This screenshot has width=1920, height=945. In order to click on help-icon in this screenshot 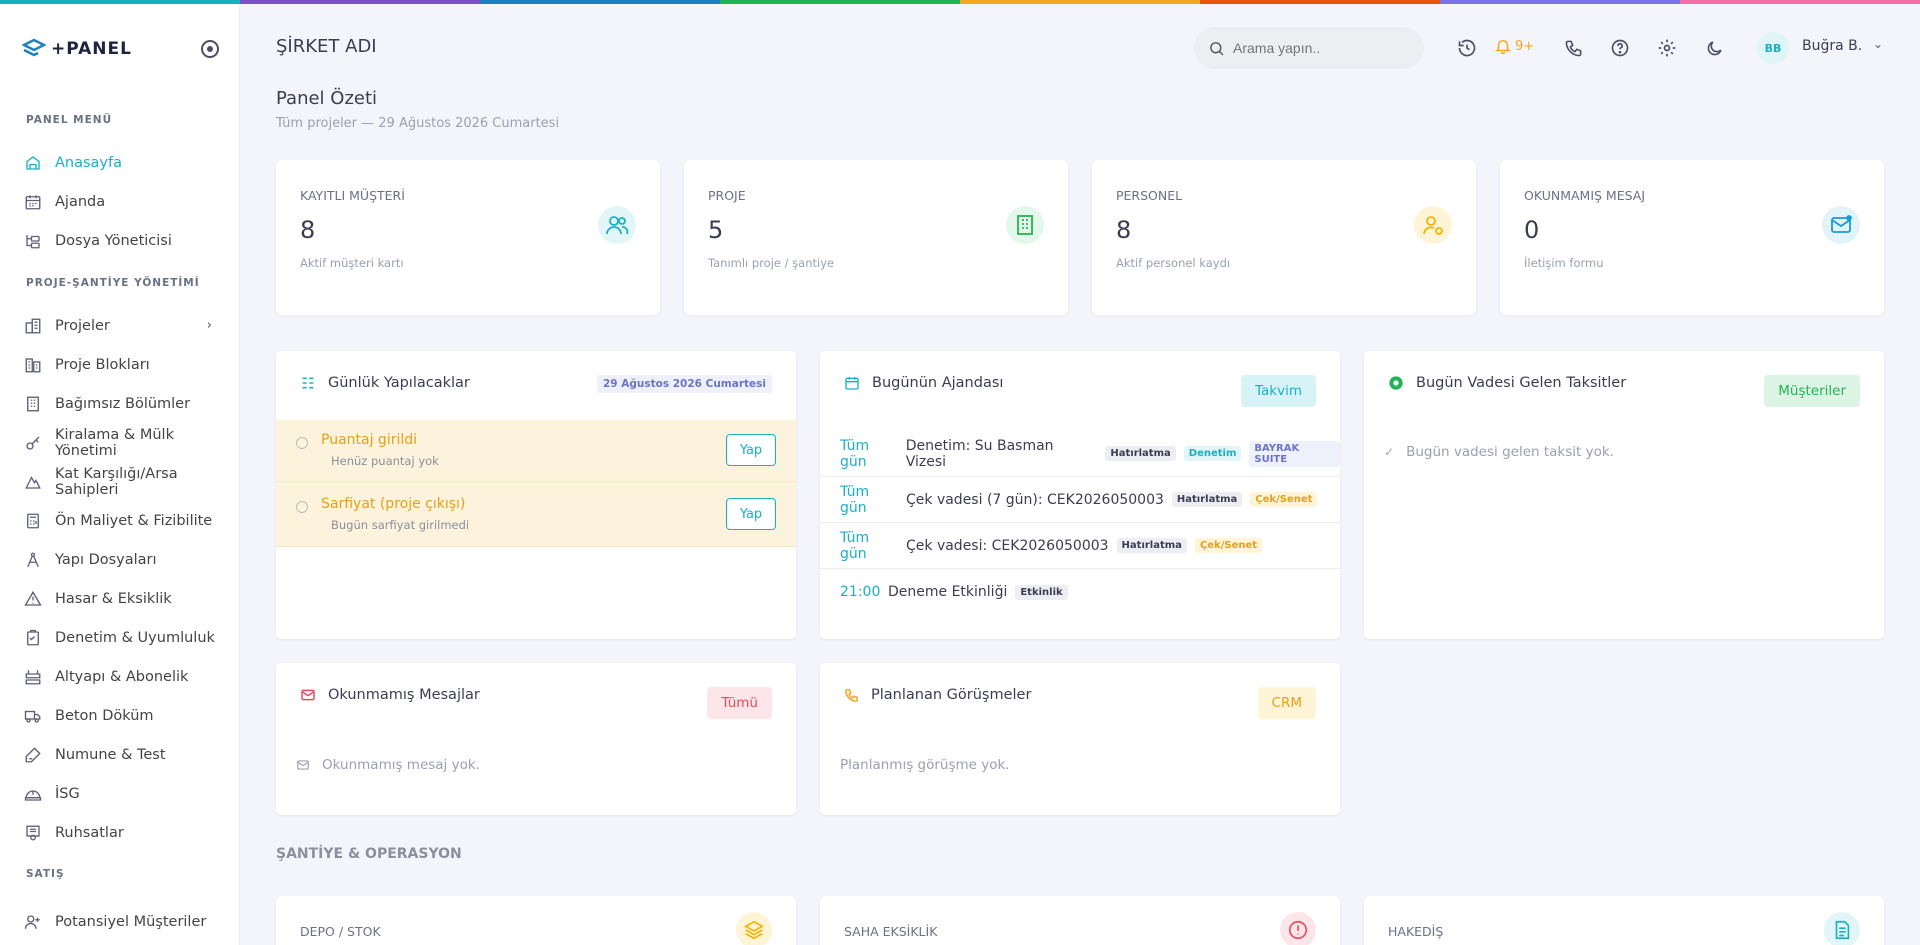, I will do `click(1620, 48)`.